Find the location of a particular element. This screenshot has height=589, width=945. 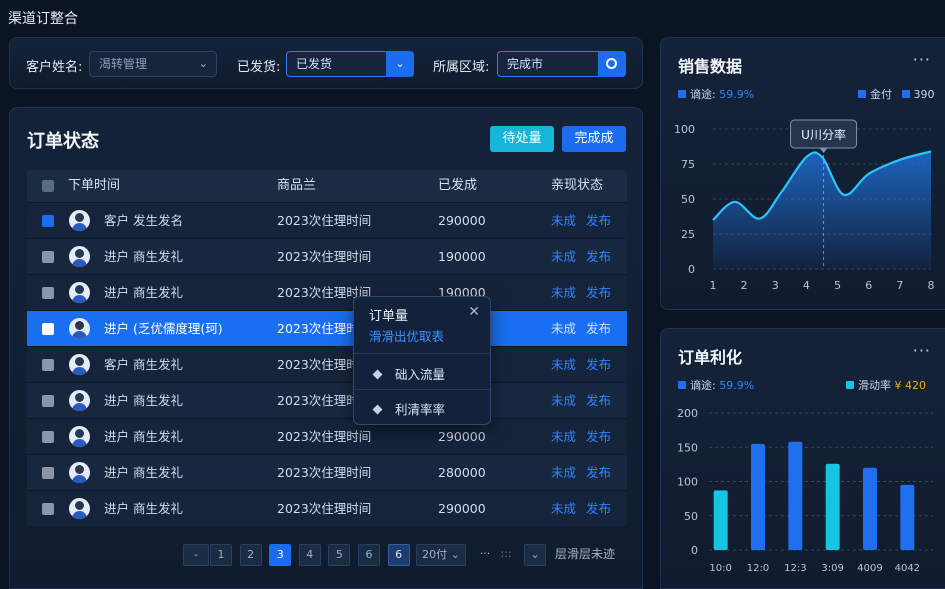

select-all-checkbox is located at coordinates (48, 186).